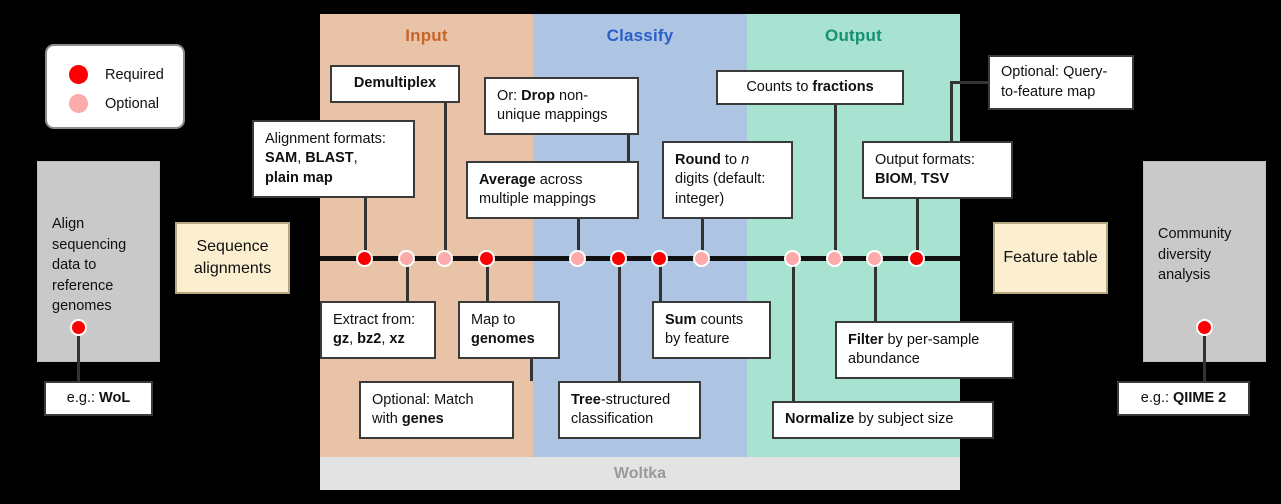 Image resolution: width=1281 pixels, height=504 pixels. What do you see at coordinates (365, 227) in the screenshot?
I see `connector-alignment-formats` at bounding box center [365, 227].